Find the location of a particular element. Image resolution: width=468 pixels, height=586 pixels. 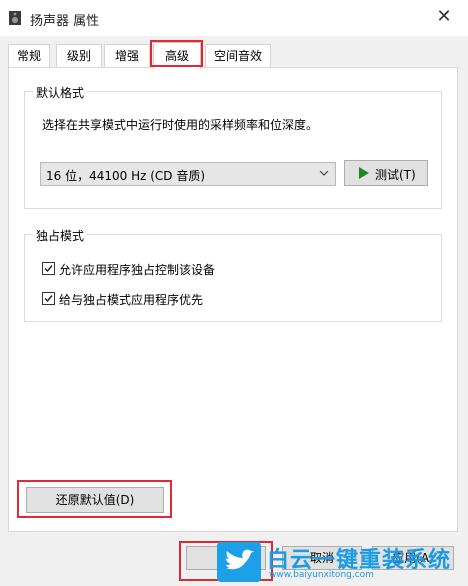

tab-label: 增强 is located at coordinates (126, 56).